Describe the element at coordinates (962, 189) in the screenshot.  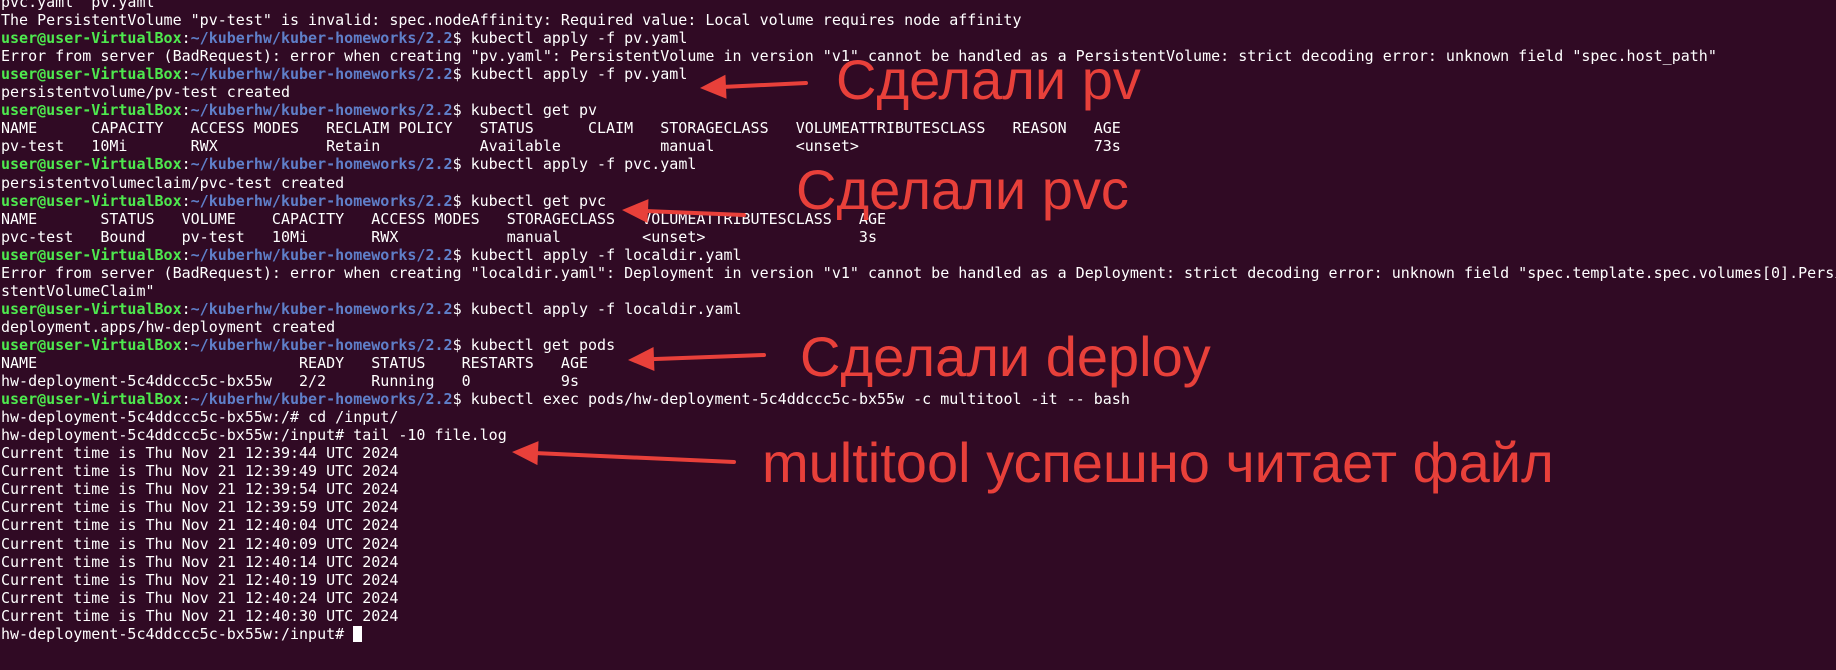
I see `annotation-label: Сделали pvc` at that location.